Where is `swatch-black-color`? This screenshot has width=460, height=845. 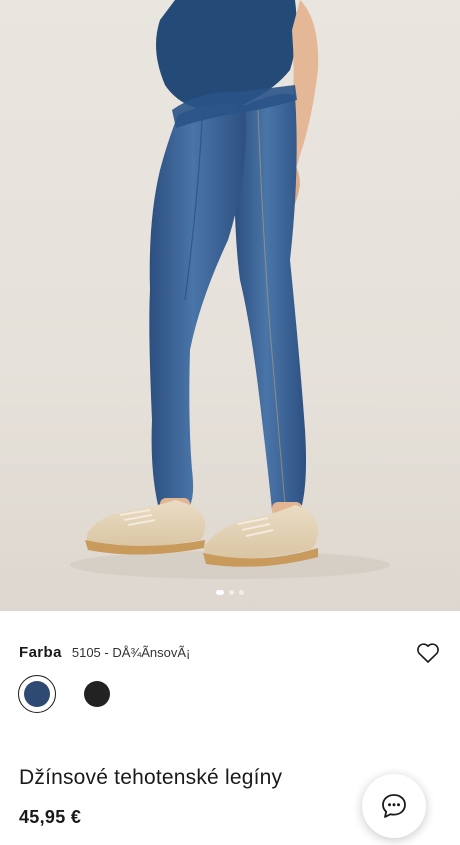 swatch-black-color is located at coordinates (97, 694).